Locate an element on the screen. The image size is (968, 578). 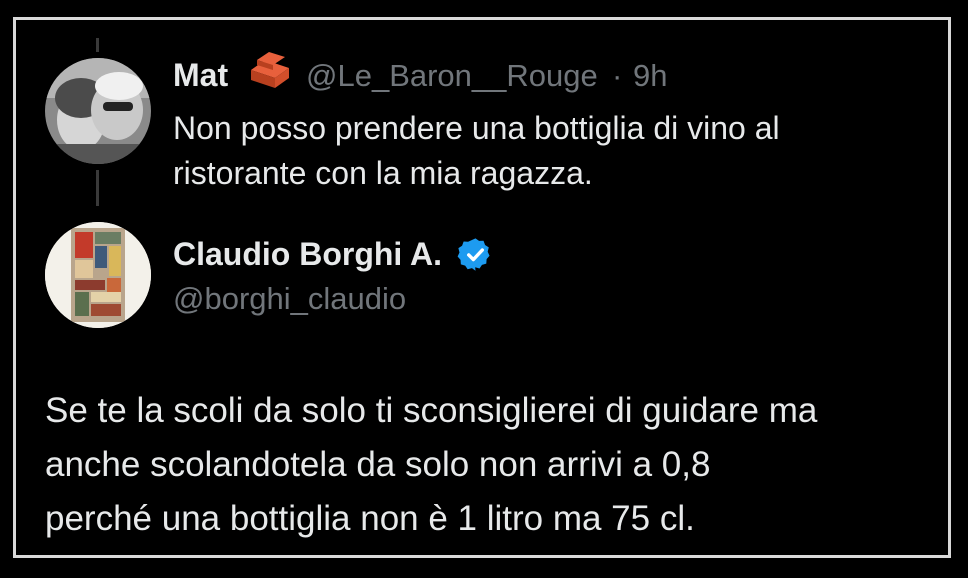
quoted-tweet-text-line: ristorante con la mia ragazza. is located at coordinates (383, 173).